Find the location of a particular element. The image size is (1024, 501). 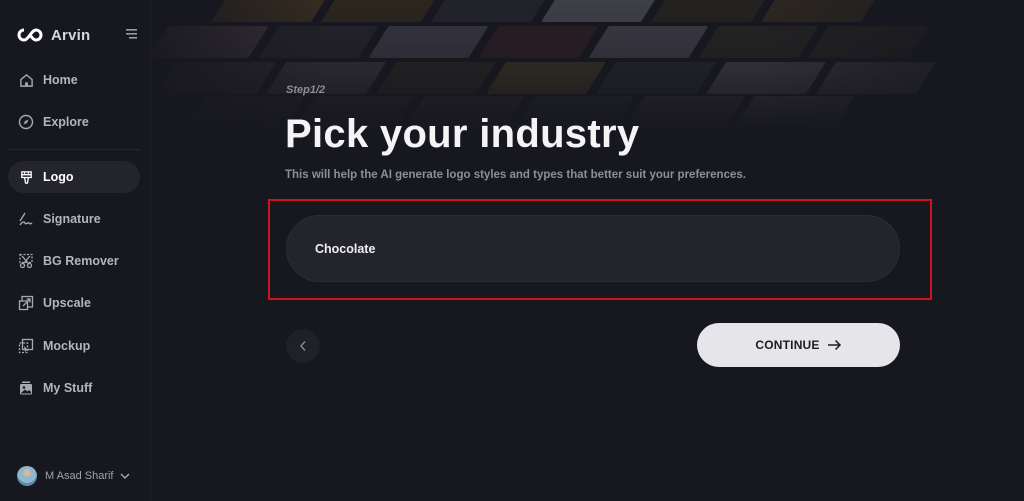

user-menu: M Asad Sharif is located at coordinates (74, 476).